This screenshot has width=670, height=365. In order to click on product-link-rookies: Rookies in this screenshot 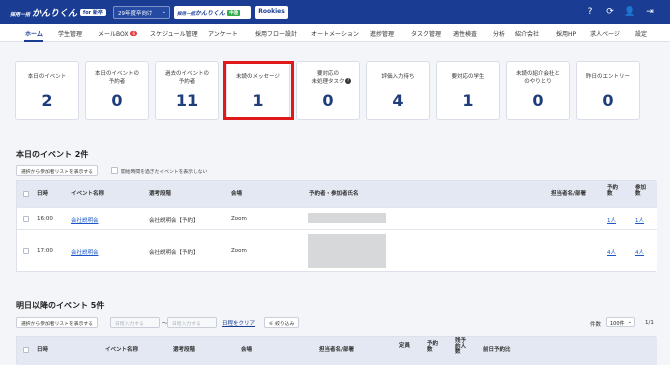, I will do `click(271, 12)`.